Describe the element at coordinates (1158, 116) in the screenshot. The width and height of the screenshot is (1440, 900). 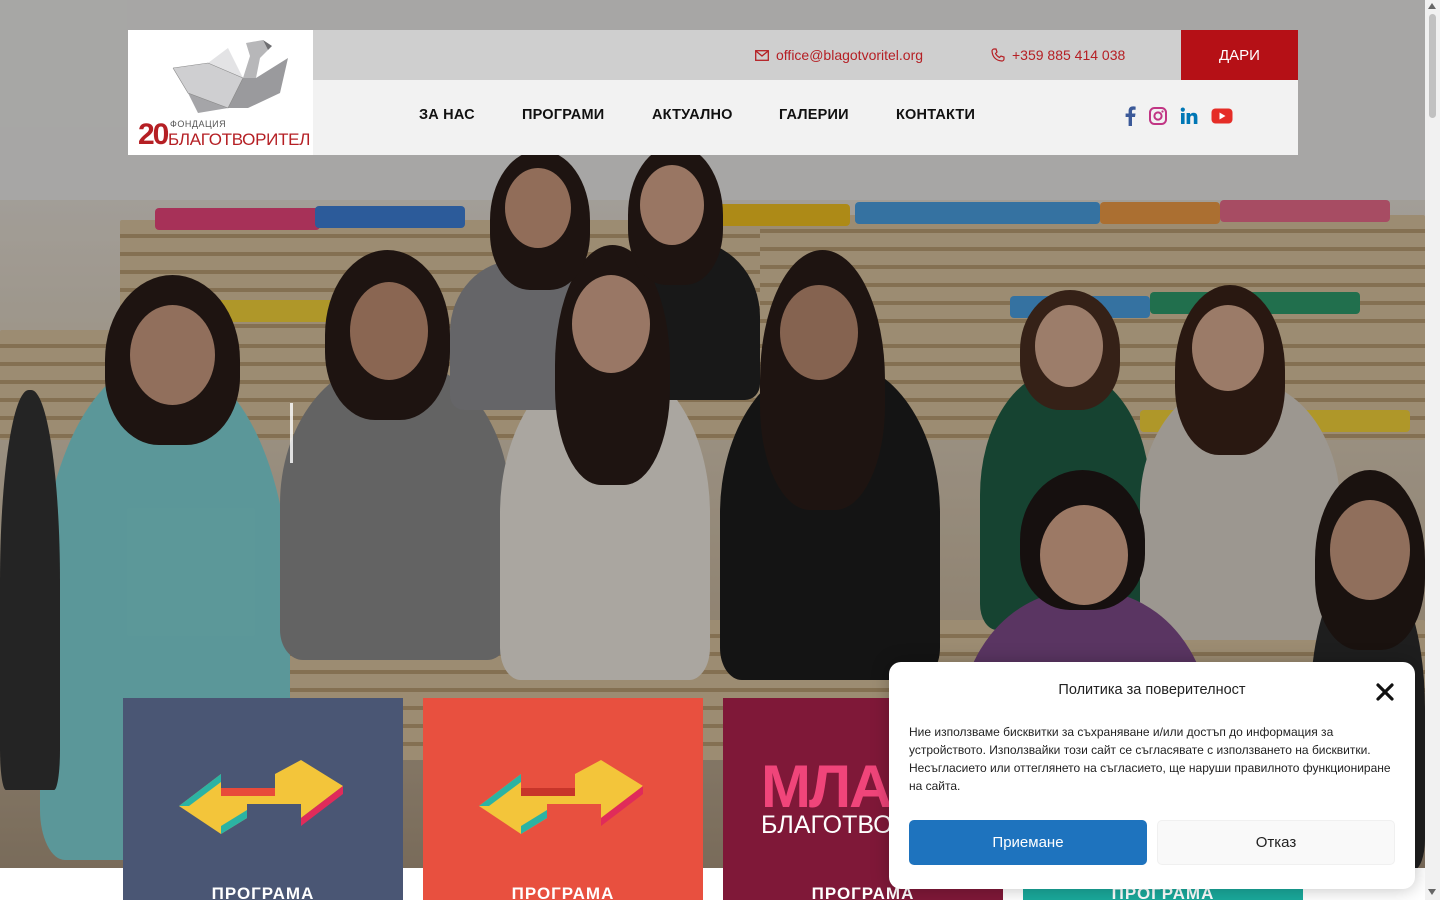
I see `instagram-icon` at that location.